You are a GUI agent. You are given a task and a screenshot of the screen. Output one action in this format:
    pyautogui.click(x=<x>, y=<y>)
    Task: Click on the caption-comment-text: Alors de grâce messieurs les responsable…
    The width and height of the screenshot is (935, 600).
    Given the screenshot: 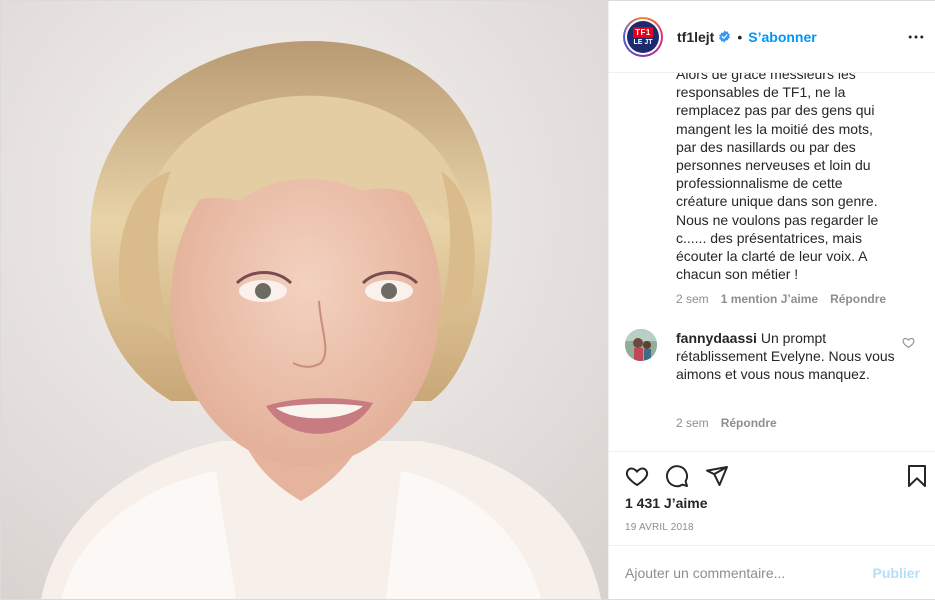 What is the action you would take?
    pyautogui.click(x=777, y=178)
    